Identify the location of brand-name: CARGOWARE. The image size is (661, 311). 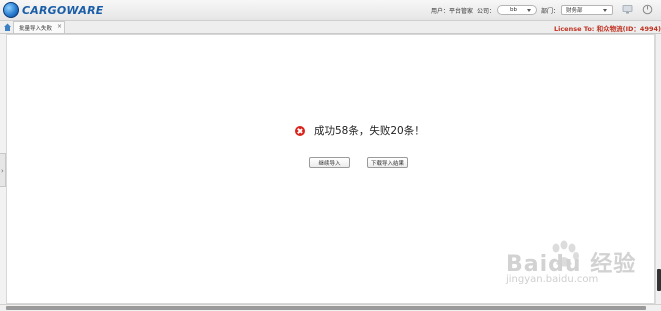
(63, 10).